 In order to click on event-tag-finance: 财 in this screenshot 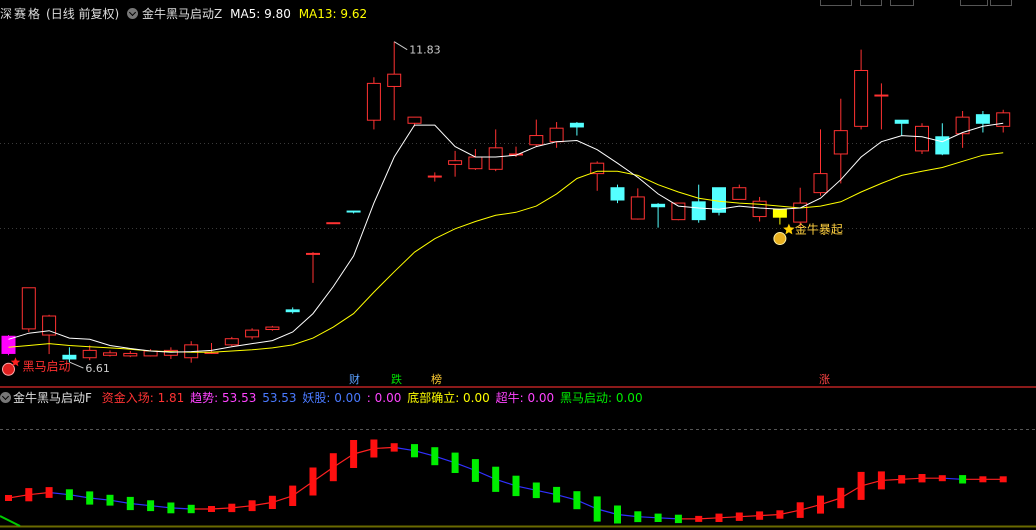, I will do `click(354, 379)`.